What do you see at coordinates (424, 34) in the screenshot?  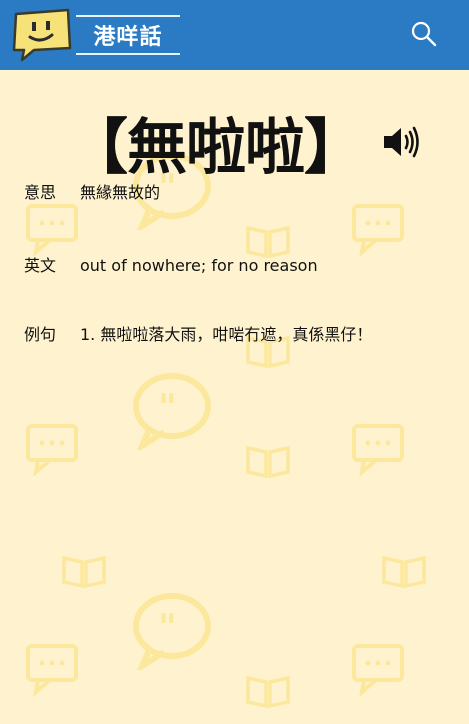 I see `search-icon` at bounding box center [424, 34].